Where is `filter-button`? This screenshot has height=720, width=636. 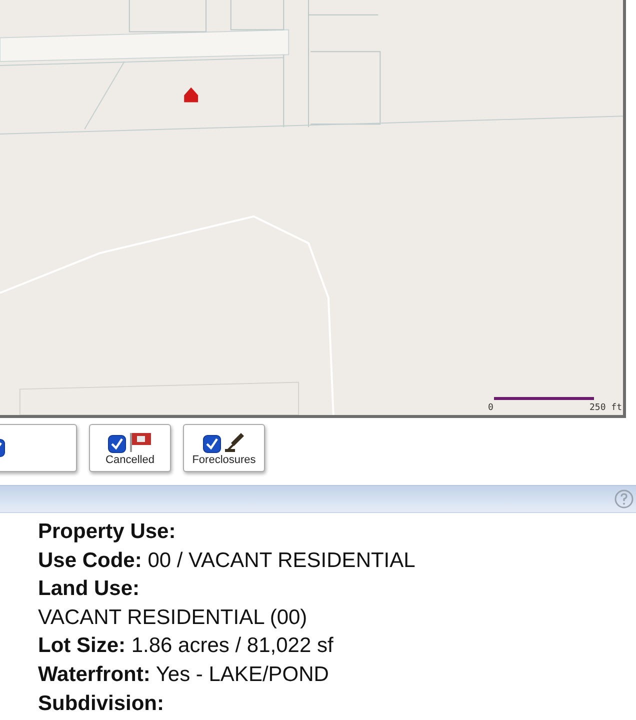
filter-button is located at coordinates (38, 448).